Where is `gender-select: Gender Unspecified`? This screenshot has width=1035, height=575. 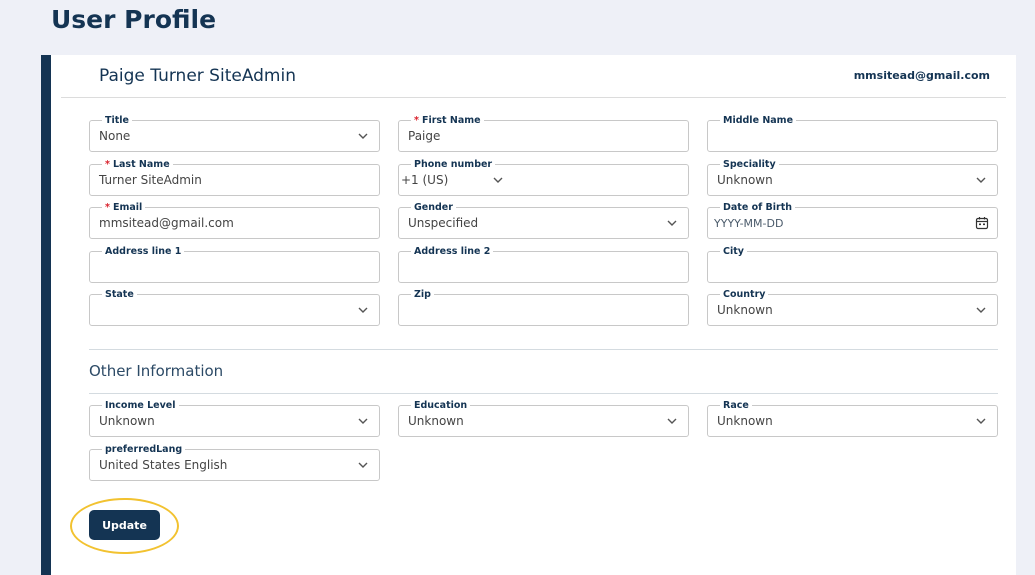 gender-select: Gender Unspecified is located at coordinates (543, 220).